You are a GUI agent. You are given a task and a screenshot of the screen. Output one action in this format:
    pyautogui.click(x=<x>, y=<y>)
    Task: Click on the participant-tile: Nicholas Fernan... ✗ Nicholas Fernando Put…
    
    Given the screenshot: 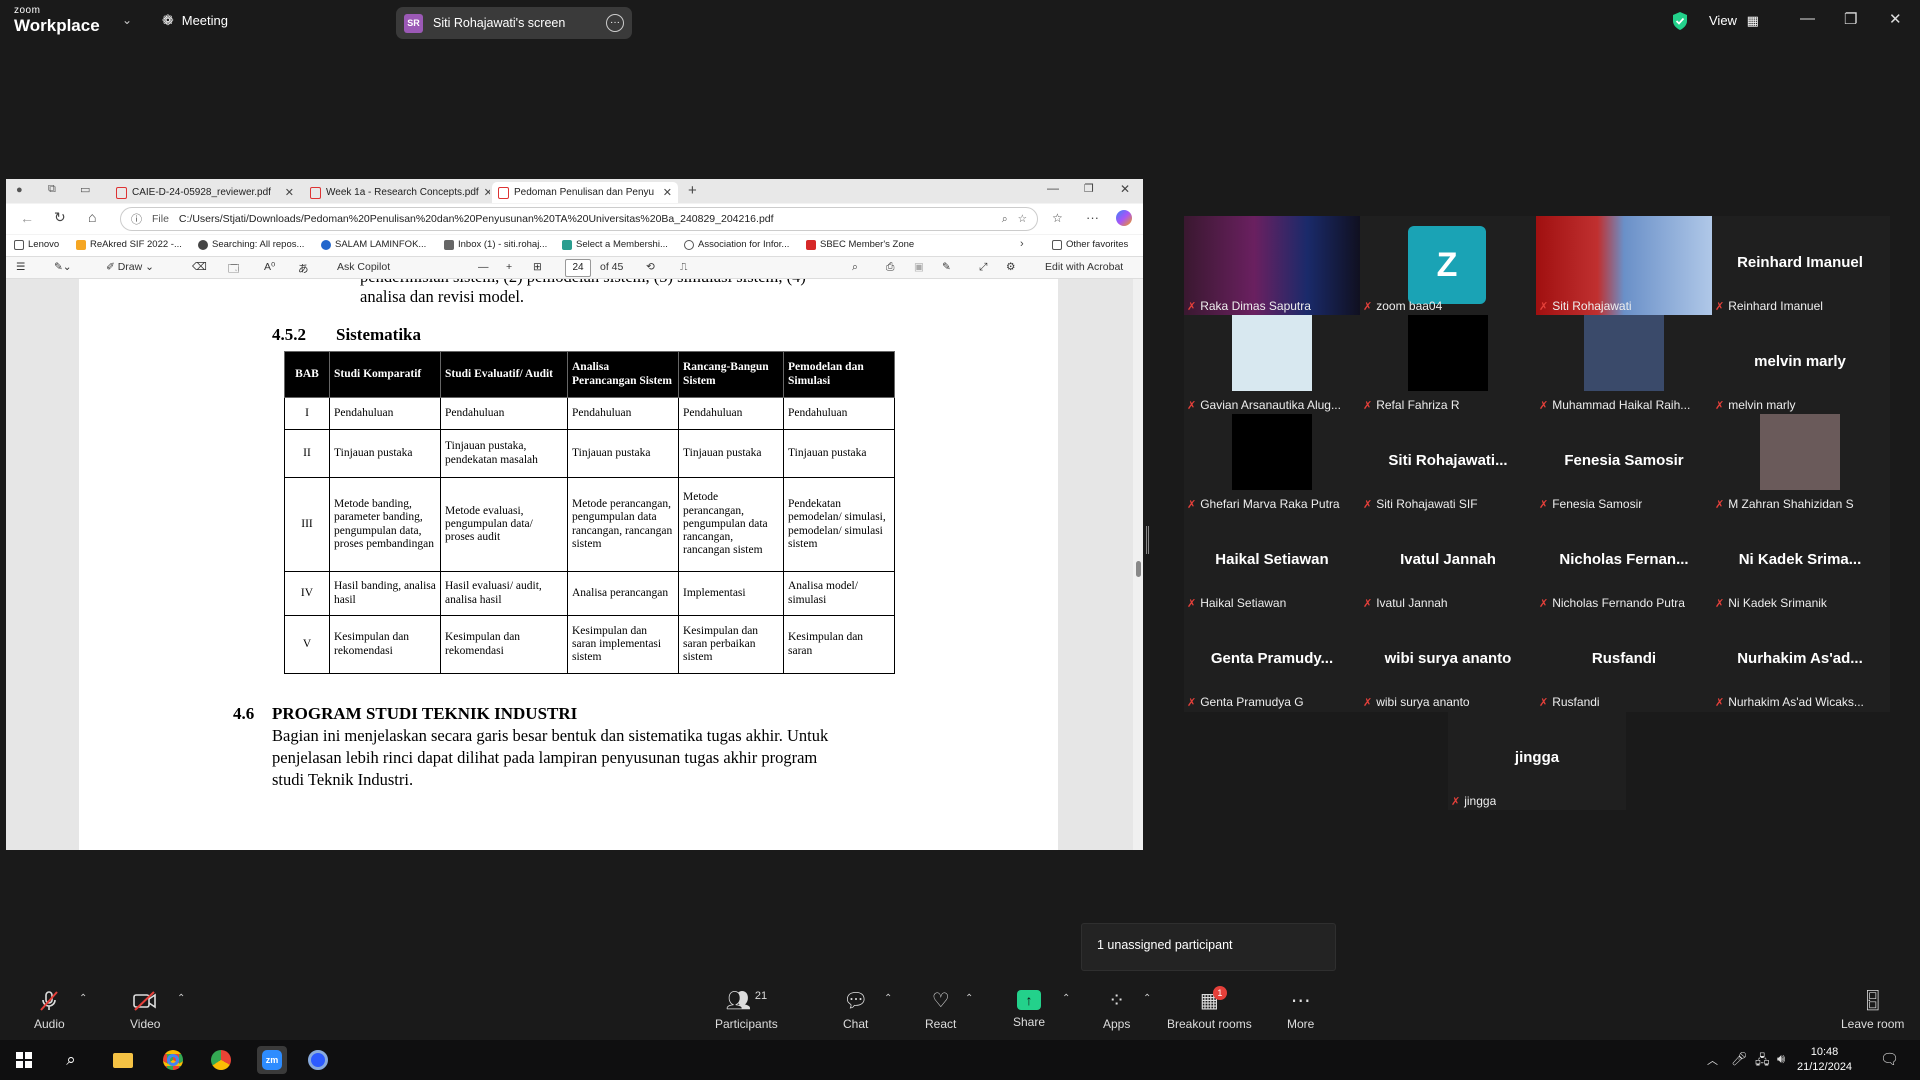 What is the action you would take?
    pyautogui.click(x=1624, y=562)
    